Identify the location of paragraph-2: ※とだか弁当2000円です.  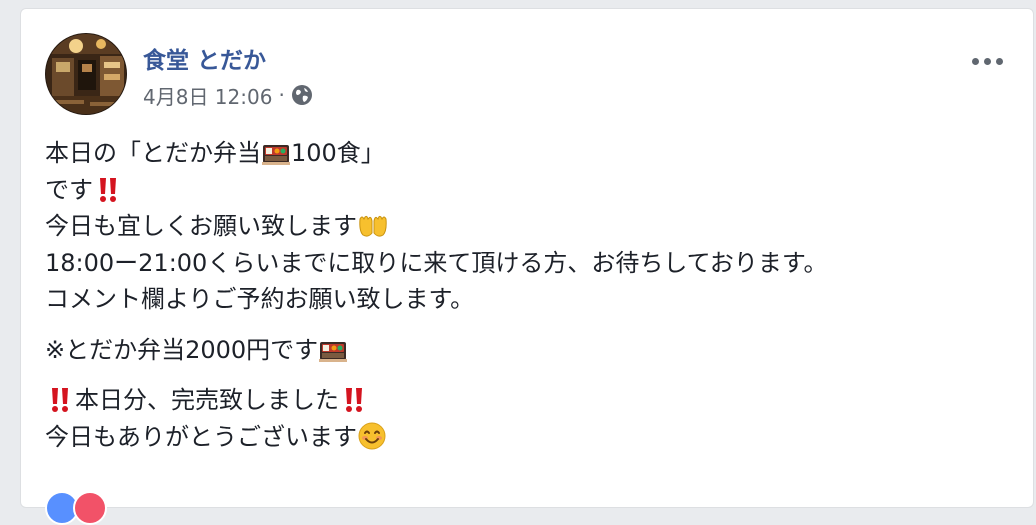
(529, 350).